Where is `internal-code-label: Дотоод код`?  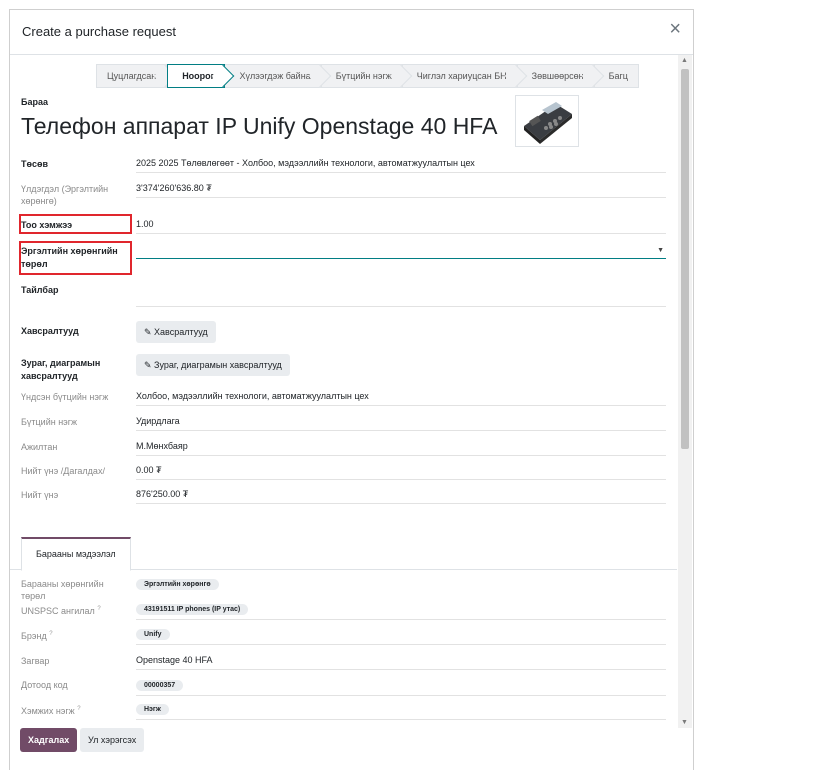 internal-code-label: Дотоод код is located at coordinates (44, 685).